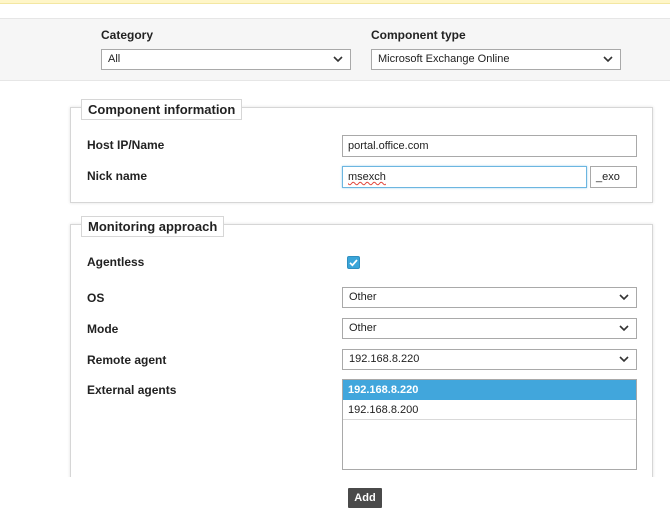 Image resolution: width=670 pixels, height=515 pixels. What do you see at coordinates (127, 360) in the screenshot?
I see `remote-agent-label: Remote agent` at bounding box center [127, 360].